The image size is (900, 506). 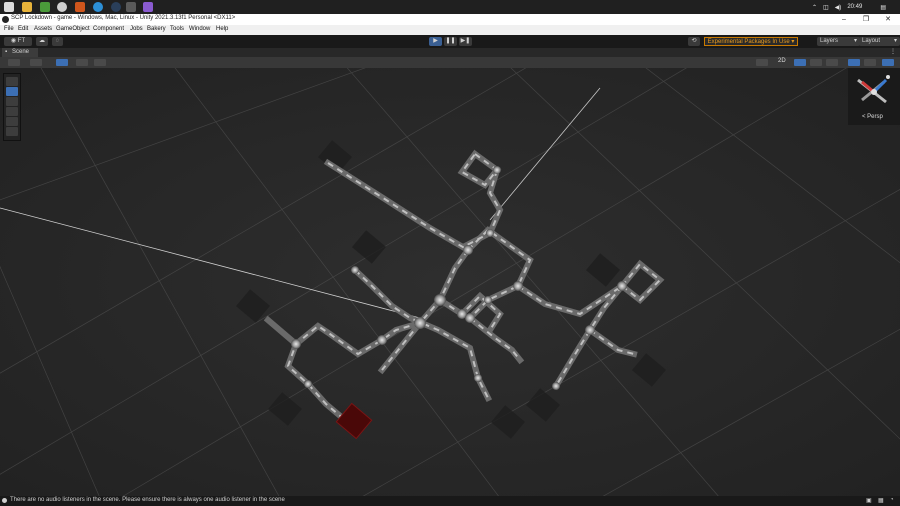 I want to click on tool-palette, so click(x=12, y=107).